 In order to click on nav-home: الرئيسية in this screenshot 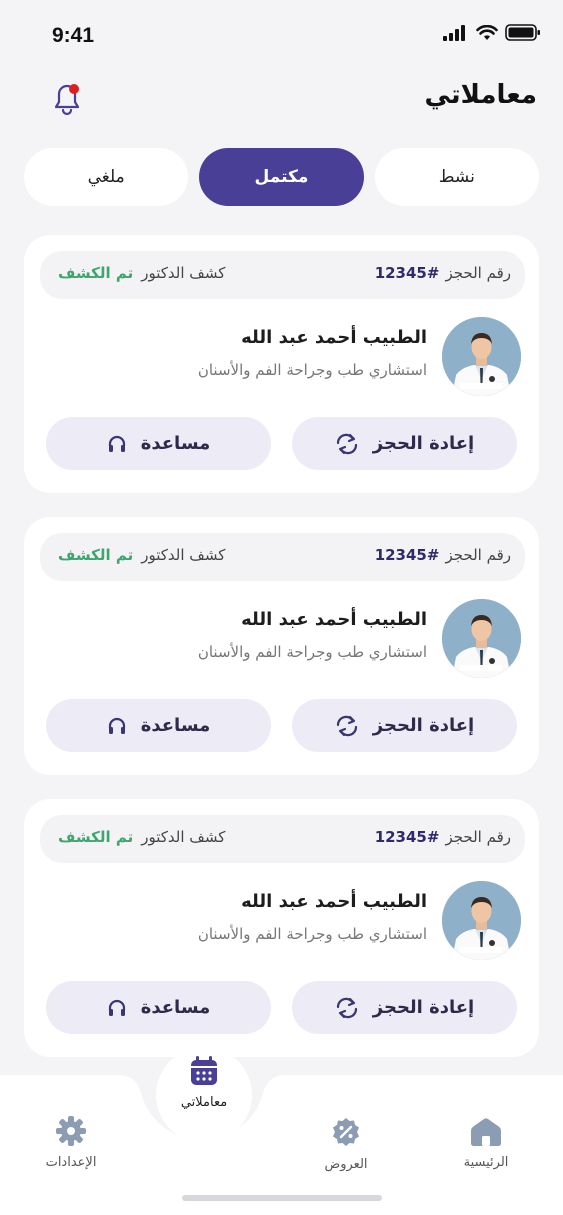, I will do `click(486, 1143)`.